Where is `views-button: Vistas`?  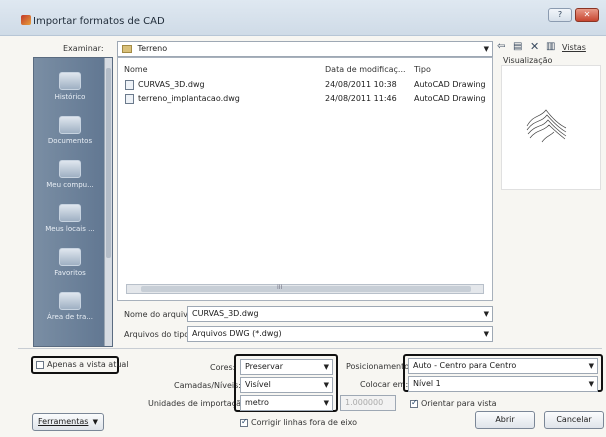 views-button: Vistas is located at coordinates (574, 47).